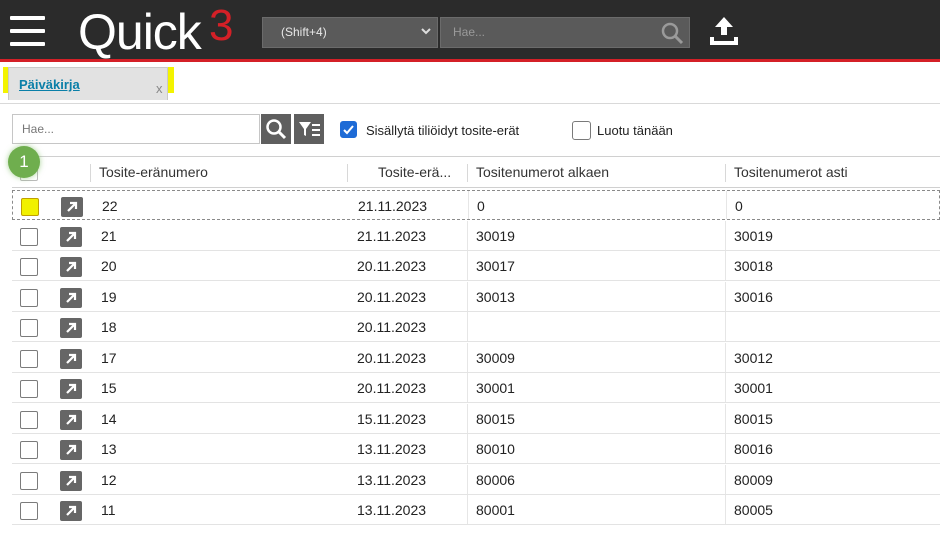  I want to click on cell-numbers-from: 80010, so click(495, 449).